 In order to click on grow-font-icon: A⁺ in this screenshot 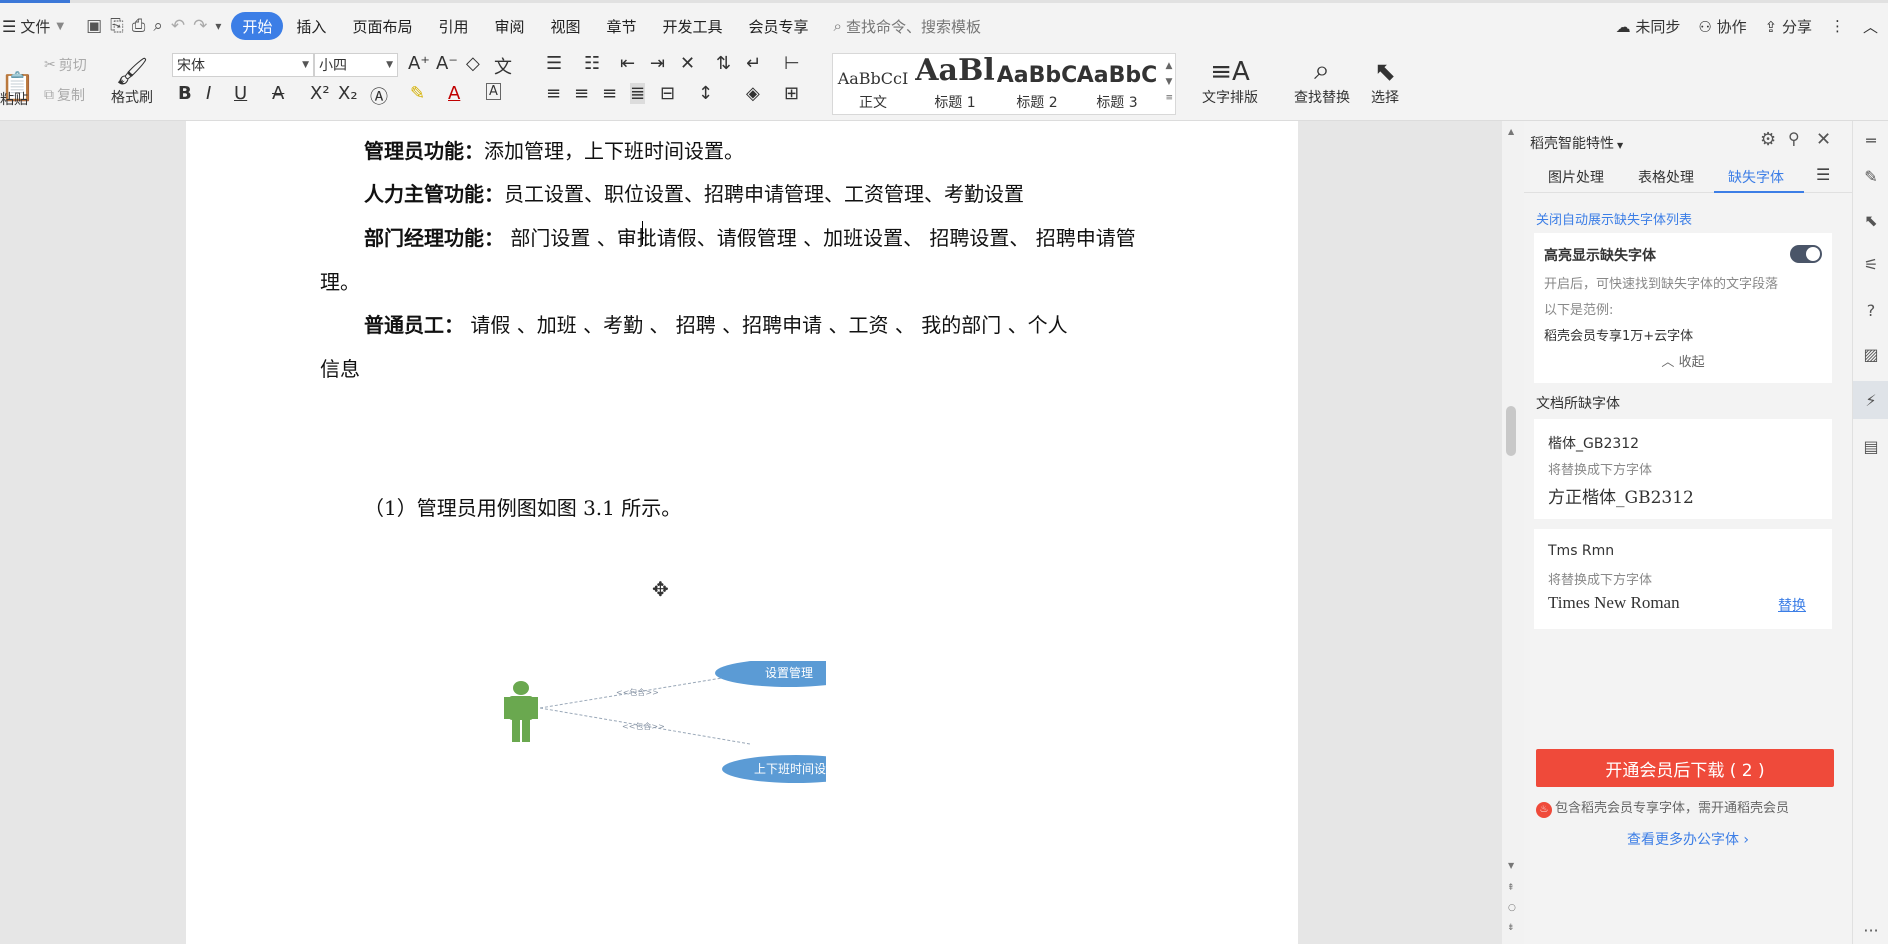, I will do `click(419, 63)`.